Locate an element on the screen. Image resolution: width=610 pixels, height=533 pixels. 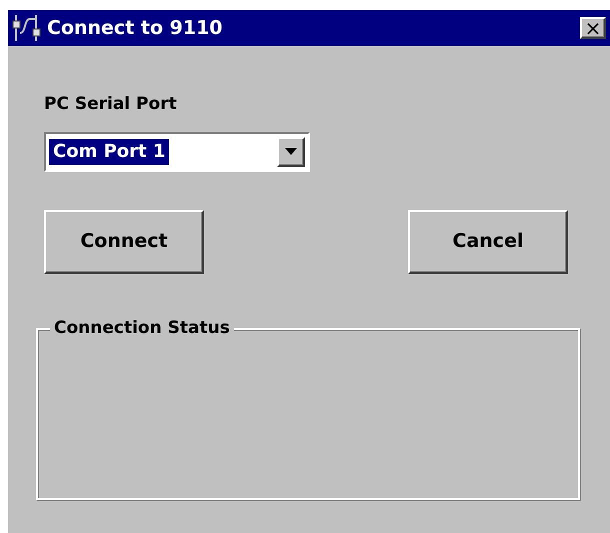
dropdown-arrow-button is located at coordinates (291, 151).